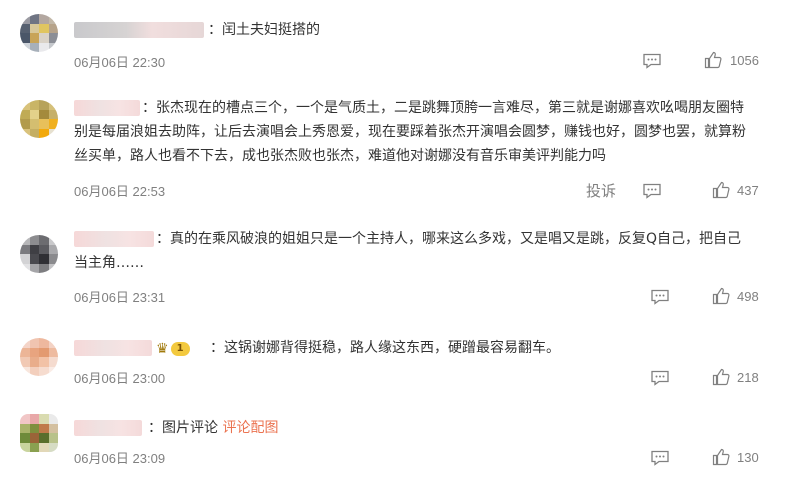  I want to click on badge-level: 1, so click(180, 349).